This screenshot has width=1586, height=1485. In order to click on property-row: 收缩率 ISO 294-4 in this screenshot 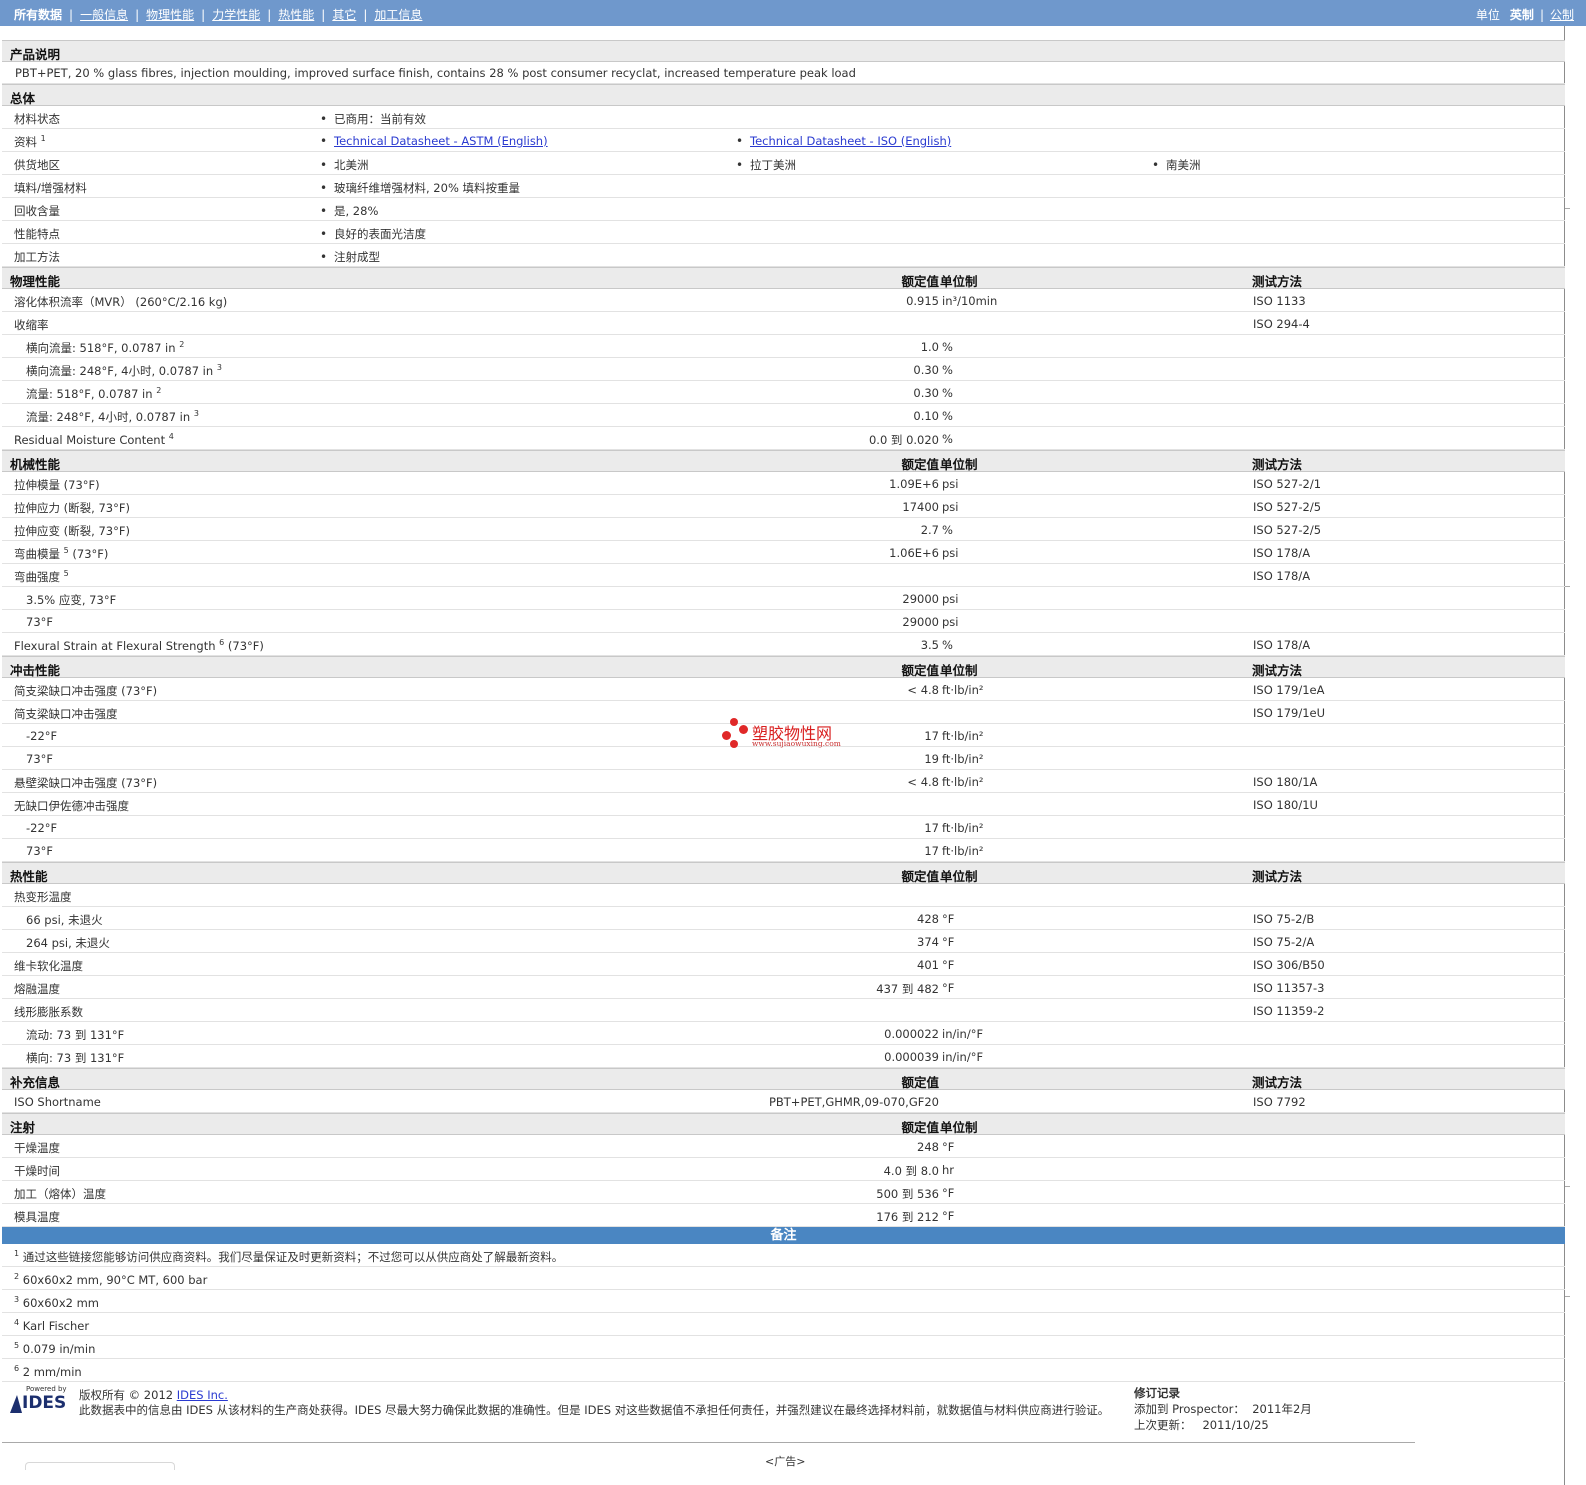, I will do `click(783, 323)`.